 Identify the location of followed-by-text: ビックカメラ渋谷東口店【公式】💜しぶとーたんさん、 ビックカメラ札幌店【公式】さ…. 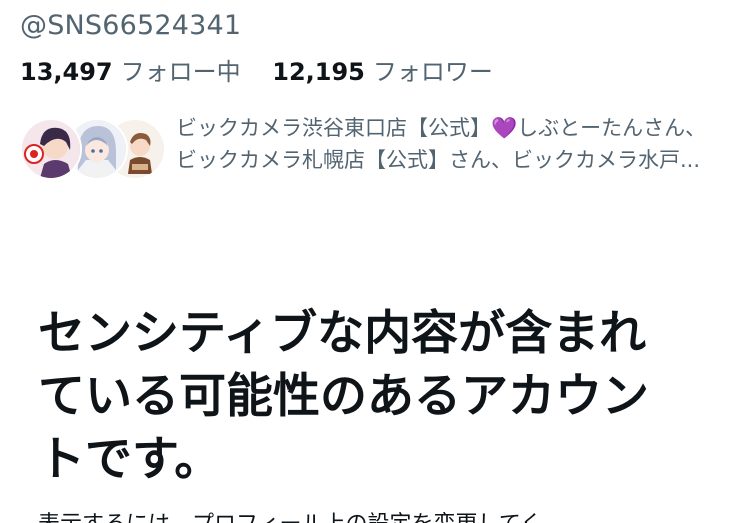
(453, 146).